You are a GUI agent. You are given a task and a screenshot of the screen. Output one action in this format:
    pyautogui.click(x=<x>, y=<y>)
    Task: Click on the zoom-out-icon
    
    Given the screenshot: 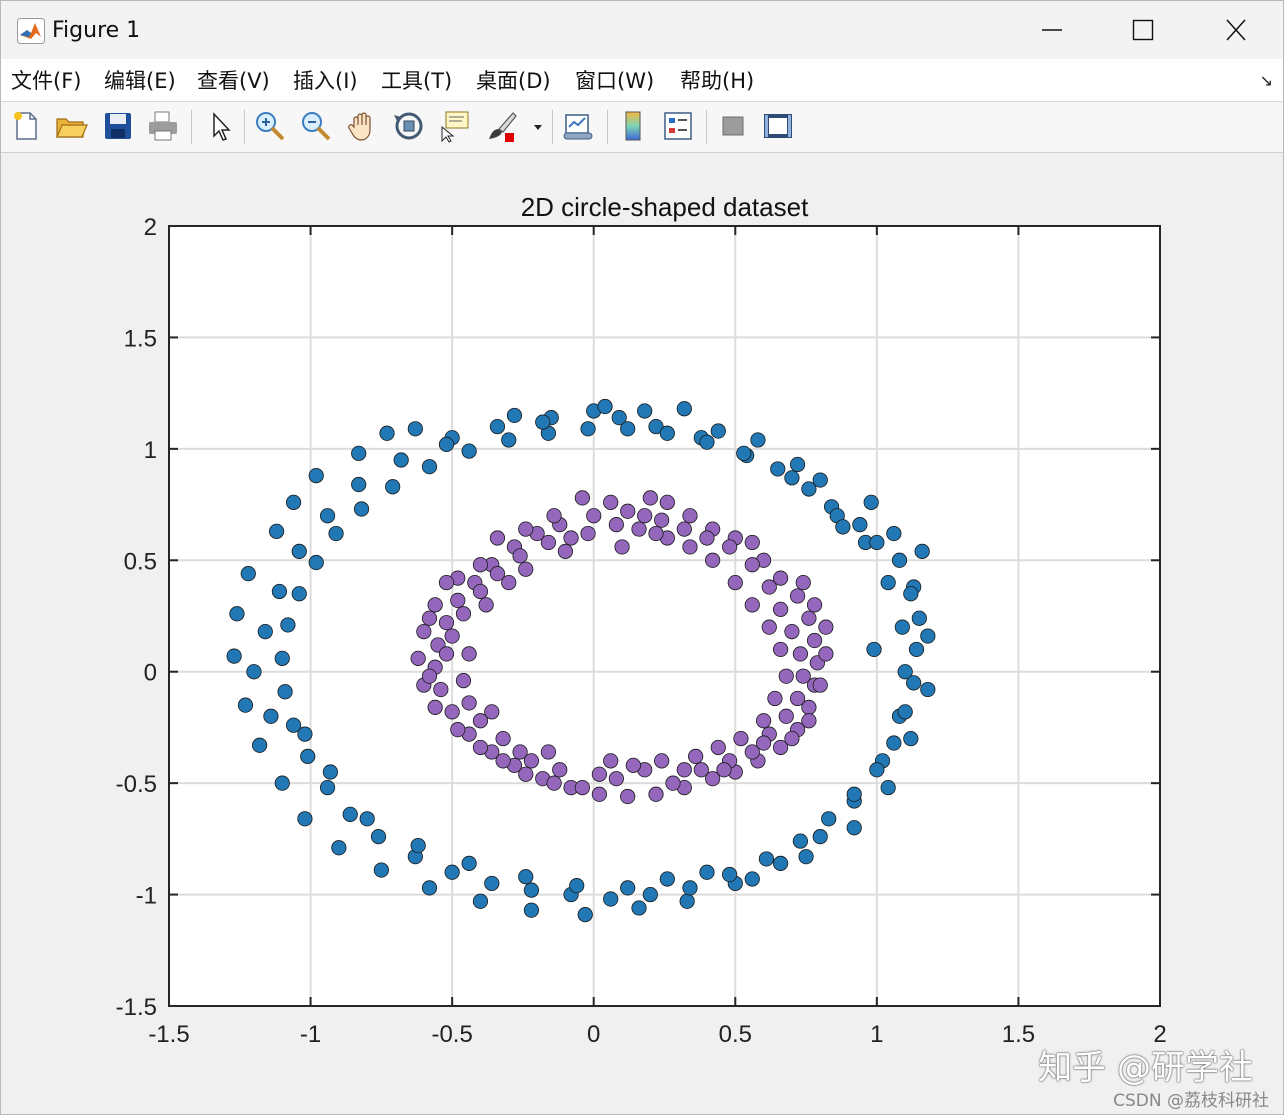 What is the action you would take?
    pyautogui.click(x=316, y=126)
    